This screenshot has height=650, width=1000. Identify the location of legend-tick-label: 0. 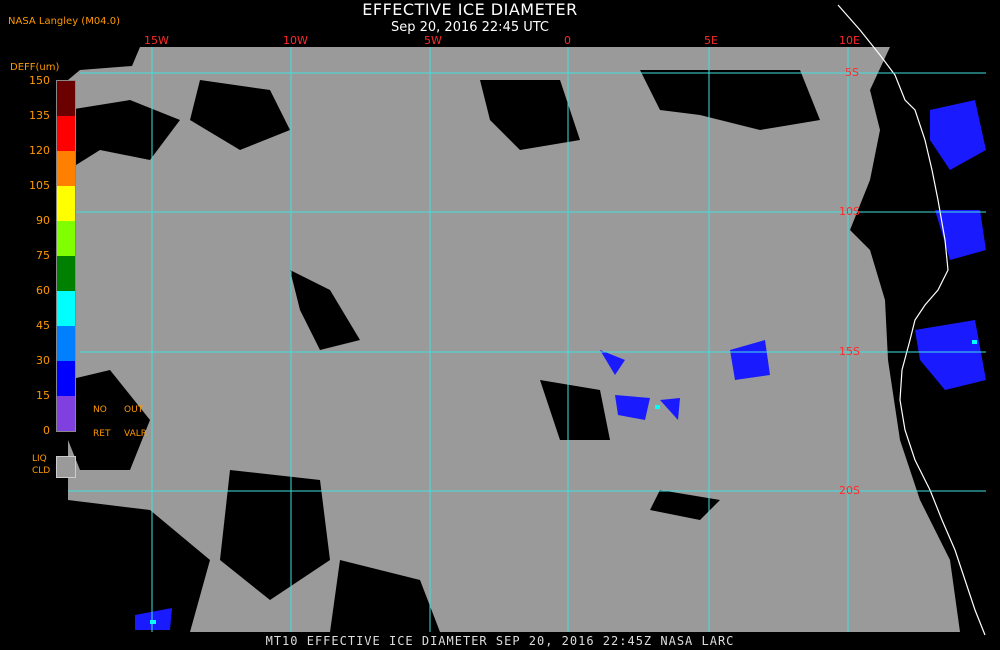
(46, 430).